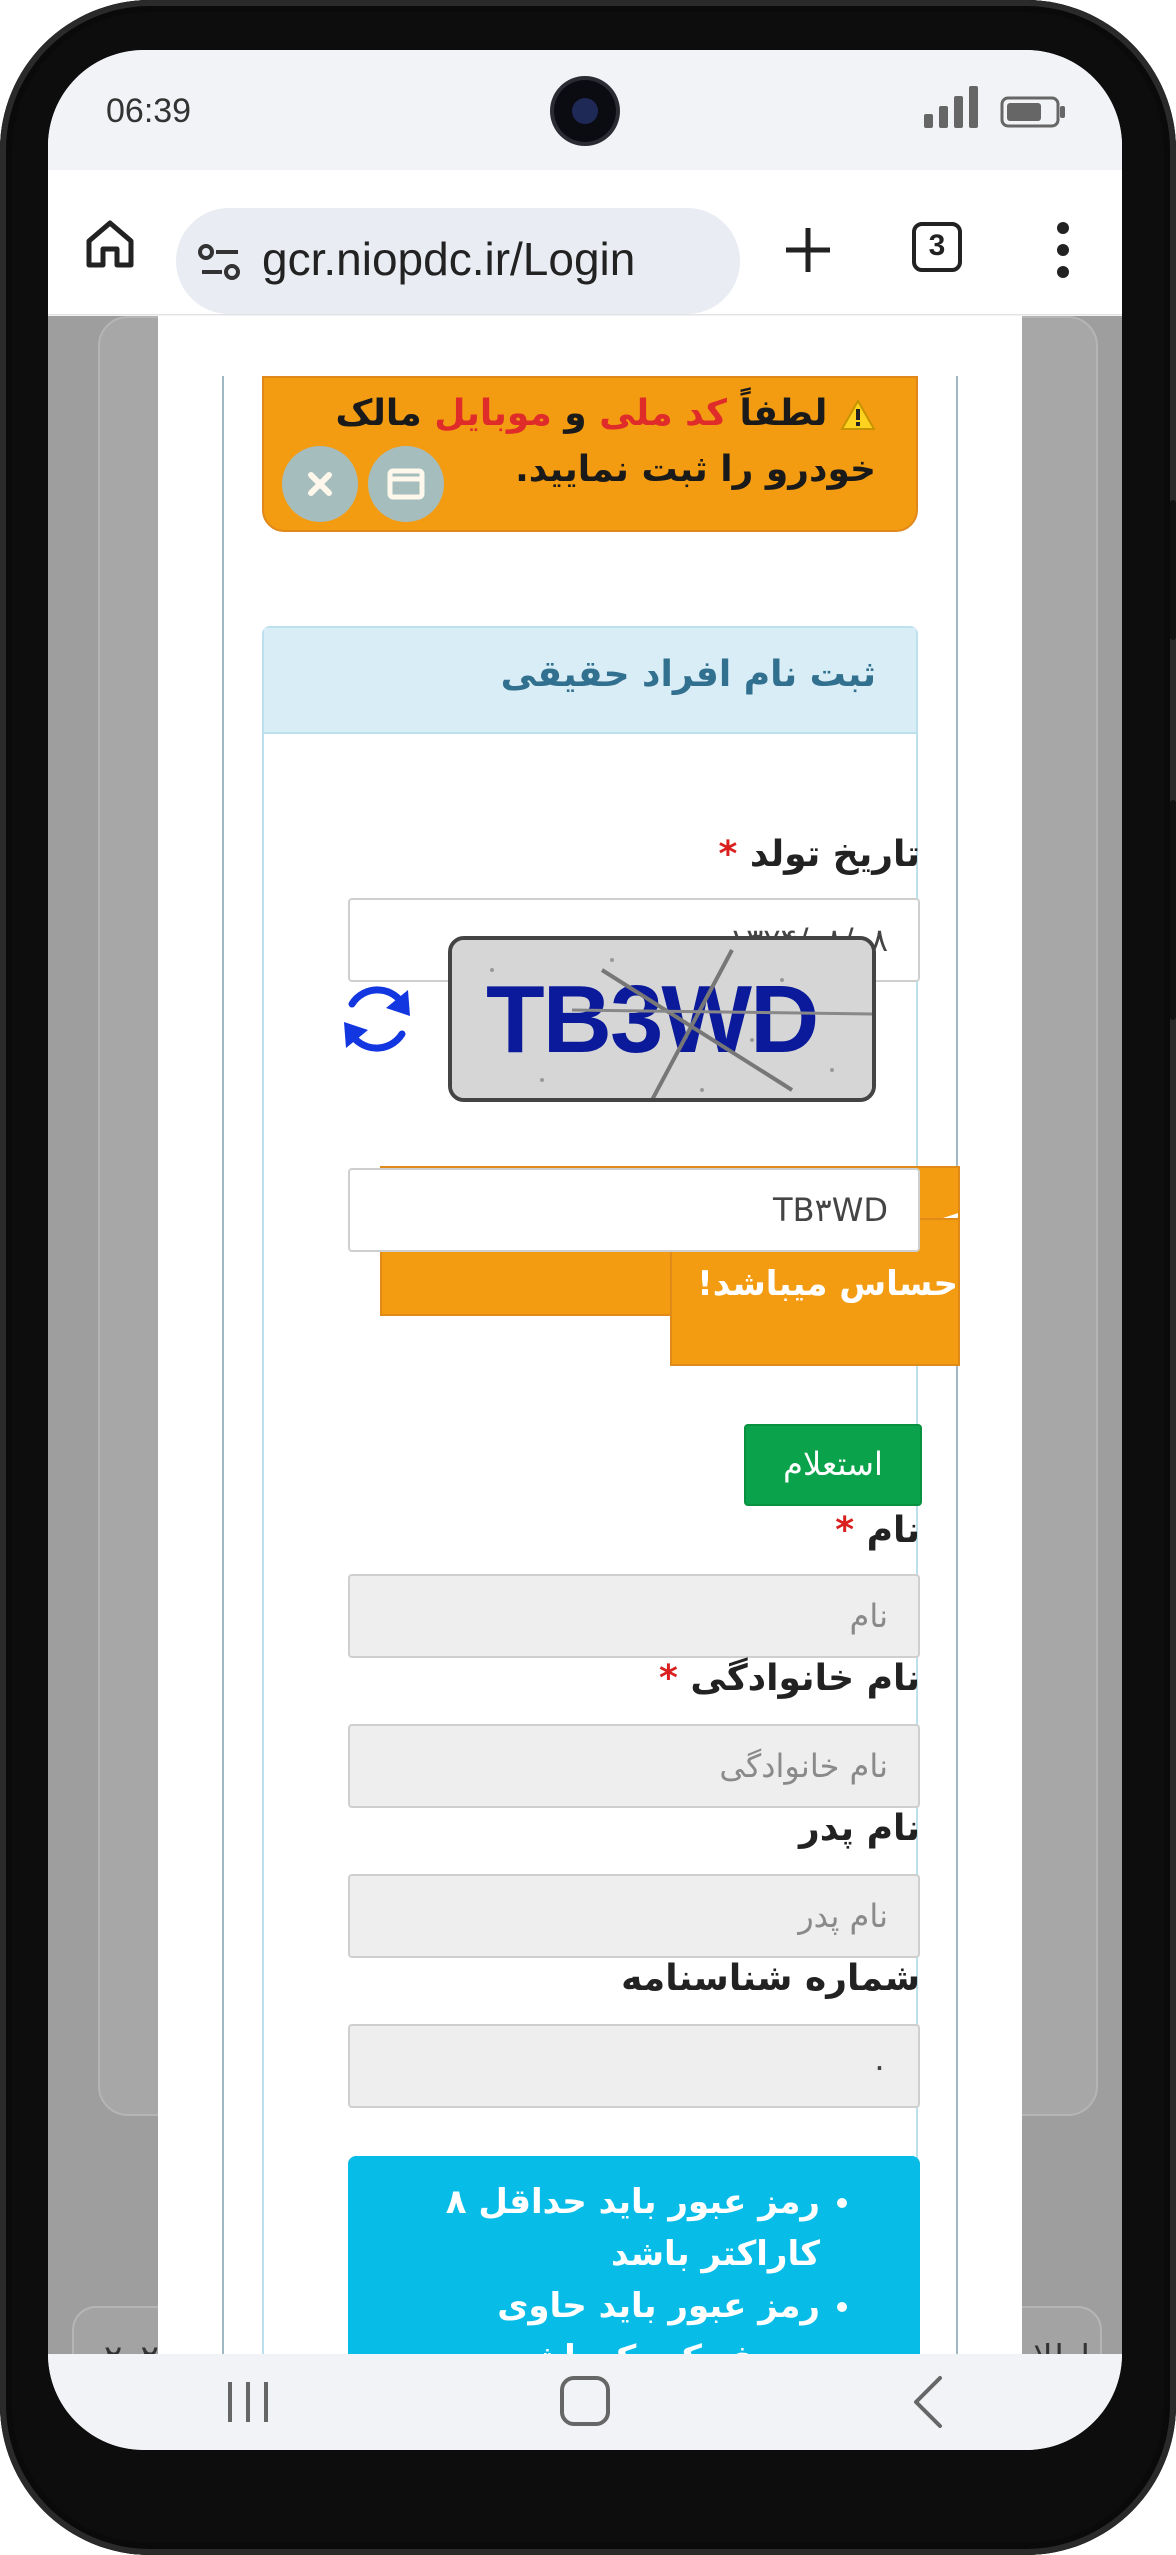 Image resolution: width=1176 pixels, height=2555 pixels. I want to click on captcha-input: TB۳WD, so click(634, 1210).